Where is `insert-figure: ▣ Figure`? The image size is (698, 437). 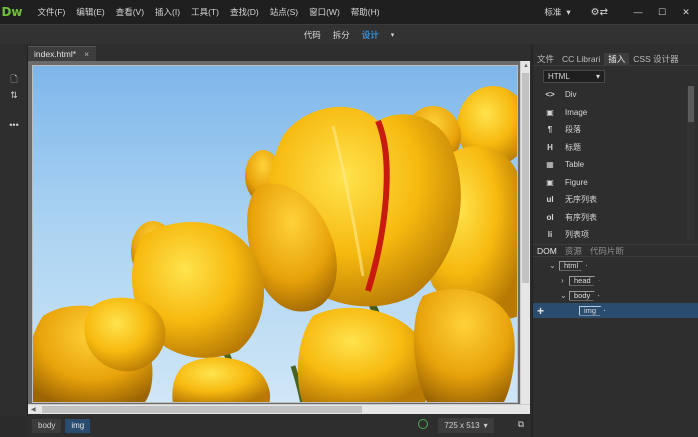 insert-figure: ▣ Figure is located at coordinates (611, 183).